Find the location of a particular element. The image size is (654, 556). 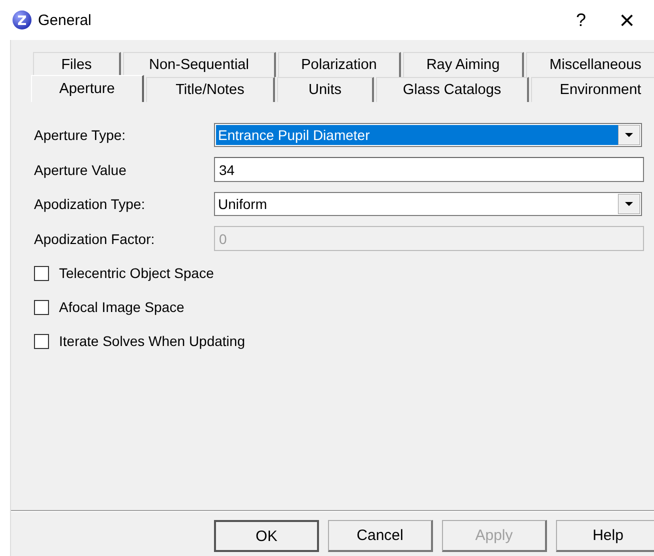

dropdown: Entrance Pupil Diameter is located at coordinates (428, 135).